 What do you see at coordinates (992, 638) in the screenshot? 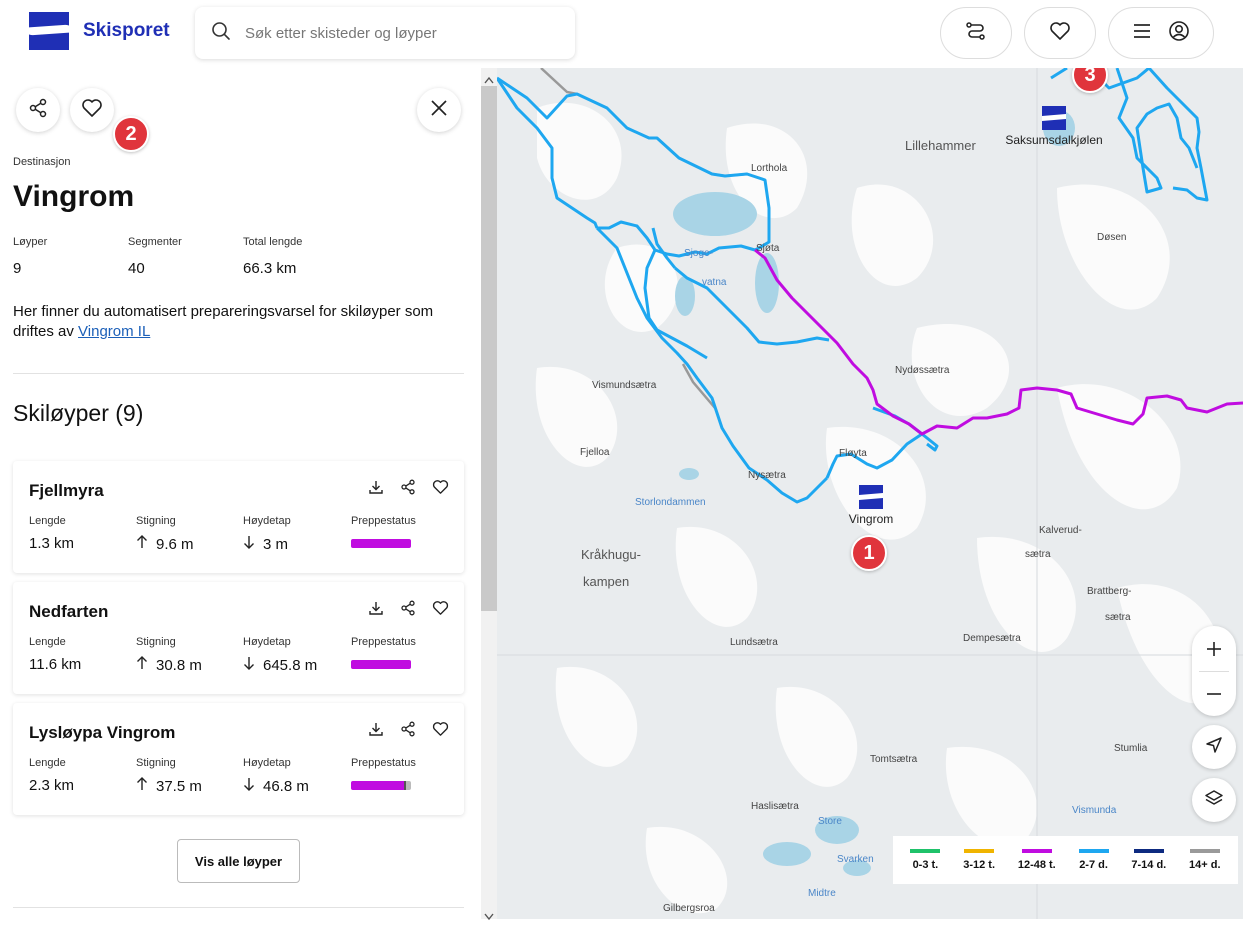
I see `map-label: Dempesætra` at bounding box center [992, 638].